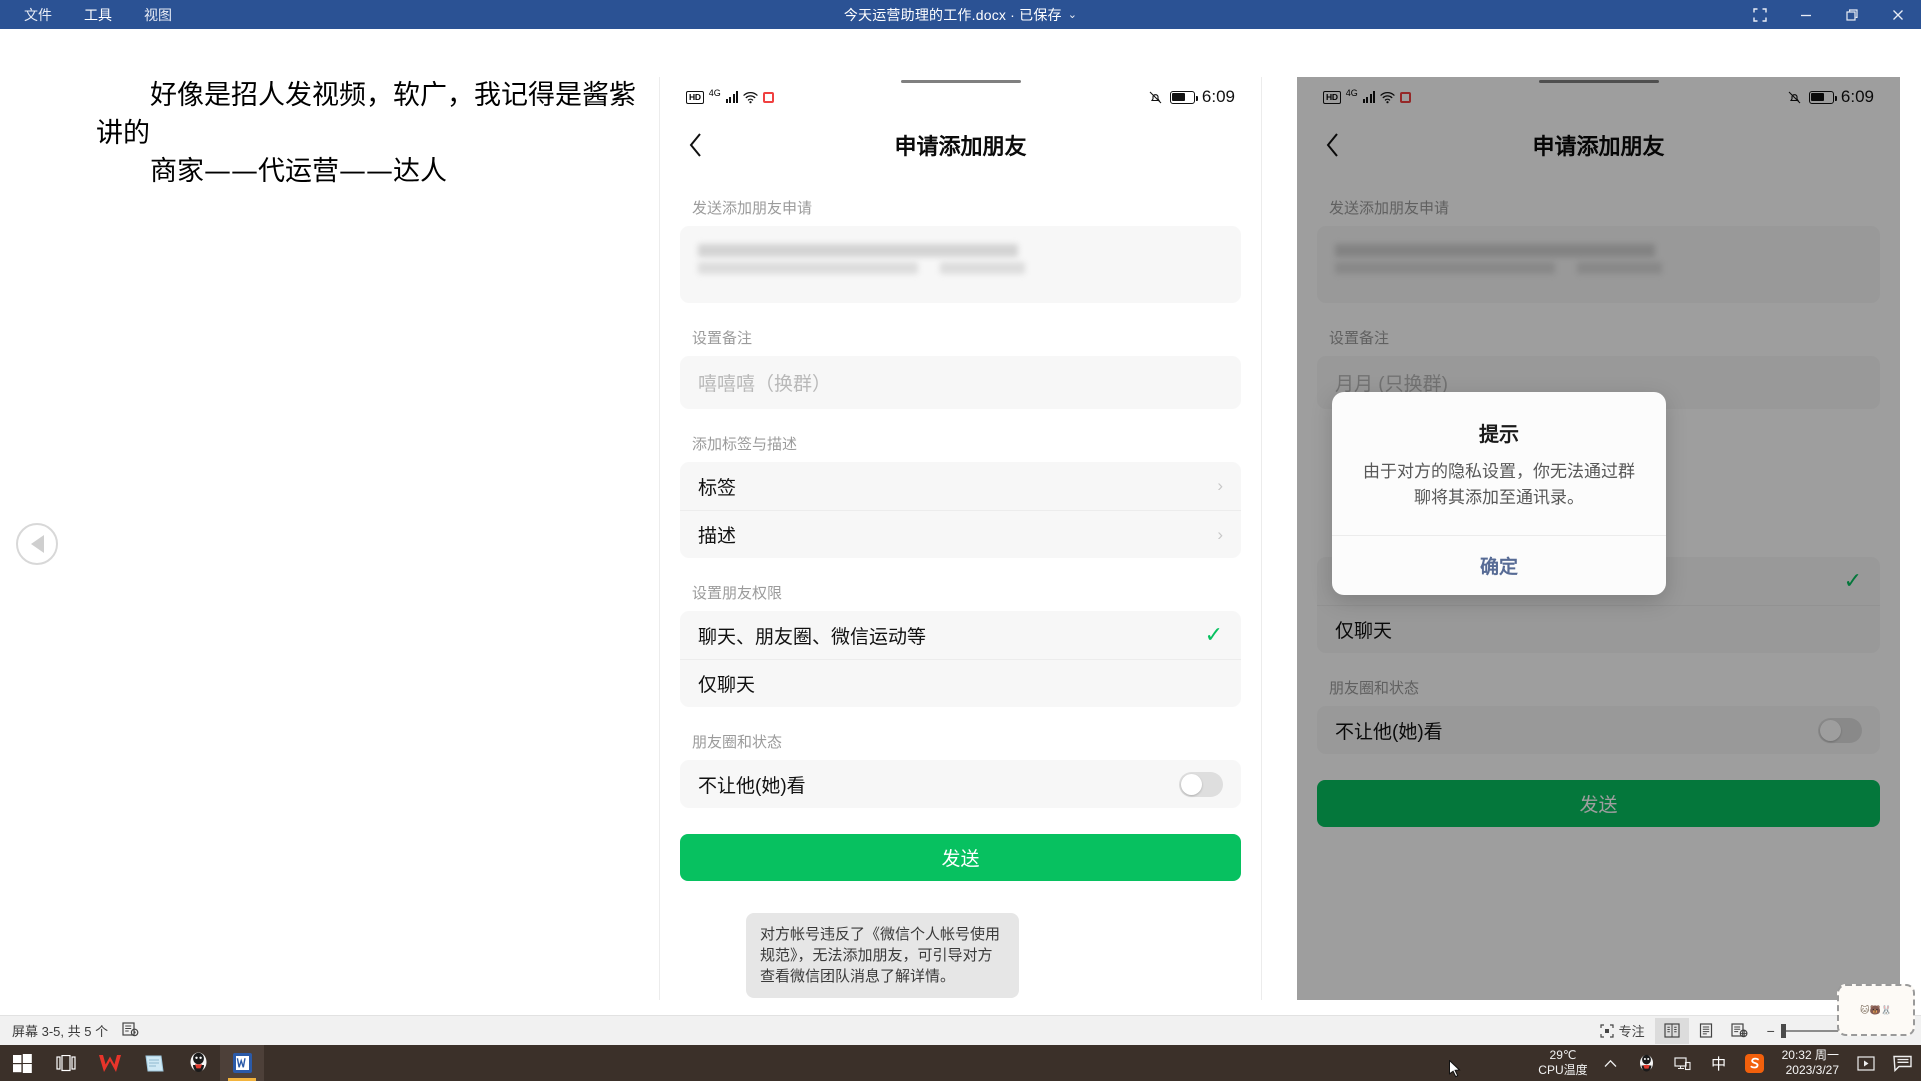 The image size is (1921, 1081). I want to click on taskbar-clock: 20:32 周一 2023/3/27, so click(1810, 1063).